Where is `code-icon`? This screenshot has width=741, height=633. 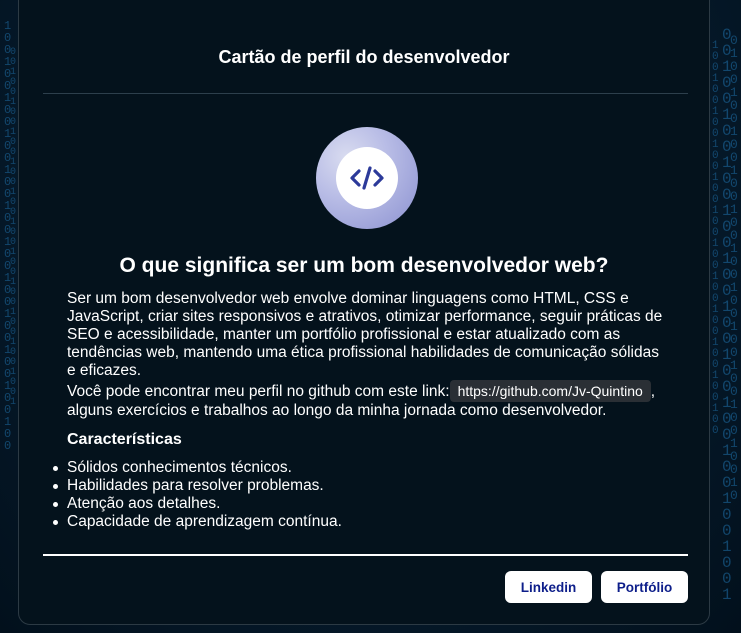 code-icon is located at coordinates (367, 178).